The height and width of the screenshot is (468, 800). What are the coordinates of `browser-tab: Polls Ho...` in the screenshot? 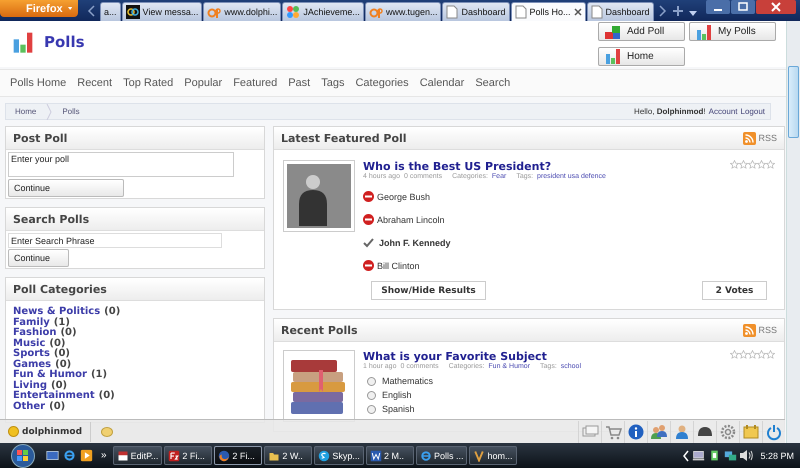 It's located at (548, 11).